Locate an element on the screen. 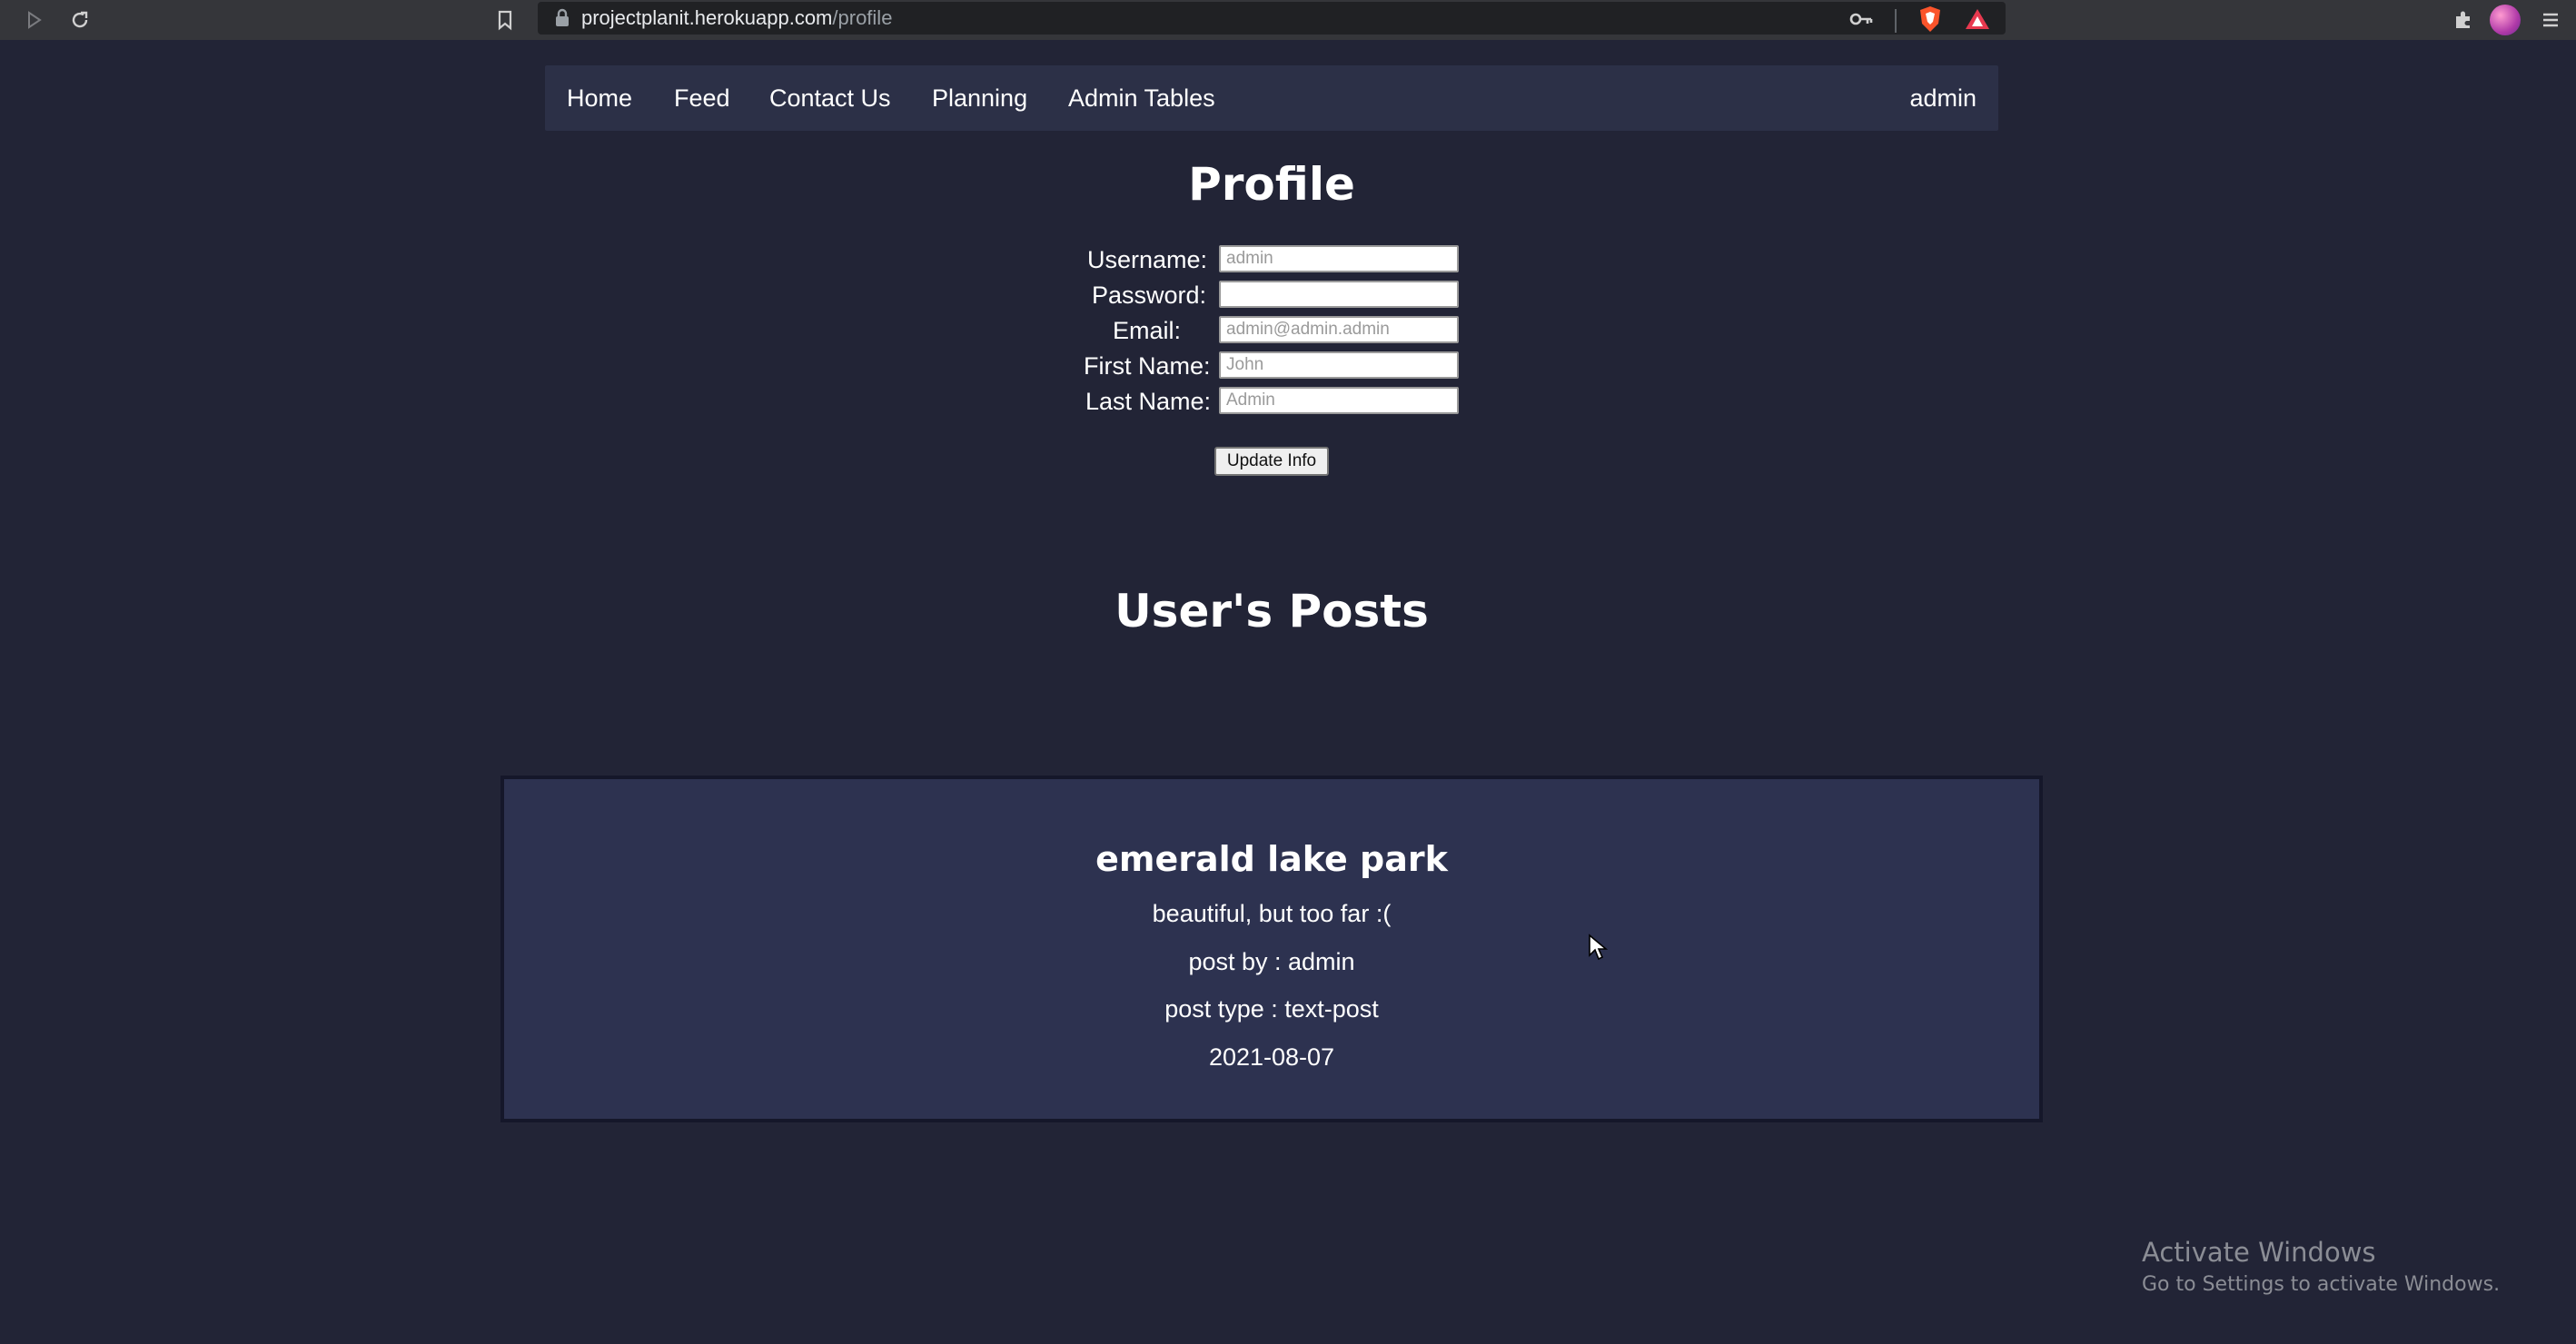  url-host: projectplanit.herokuapp.com is located at coordinates (707, 18).